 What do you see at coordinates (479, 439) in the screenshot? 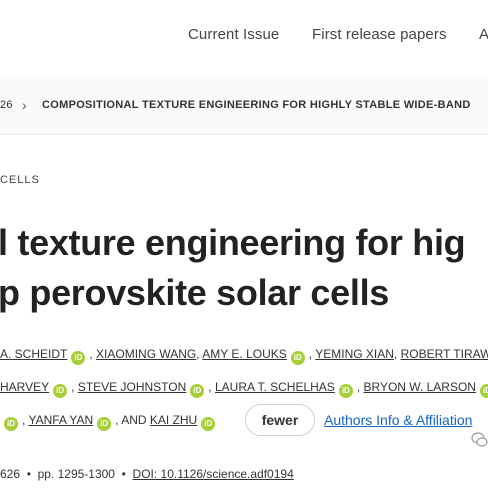
I see `chat-bubble-icon` at bounding box center [479, 439].